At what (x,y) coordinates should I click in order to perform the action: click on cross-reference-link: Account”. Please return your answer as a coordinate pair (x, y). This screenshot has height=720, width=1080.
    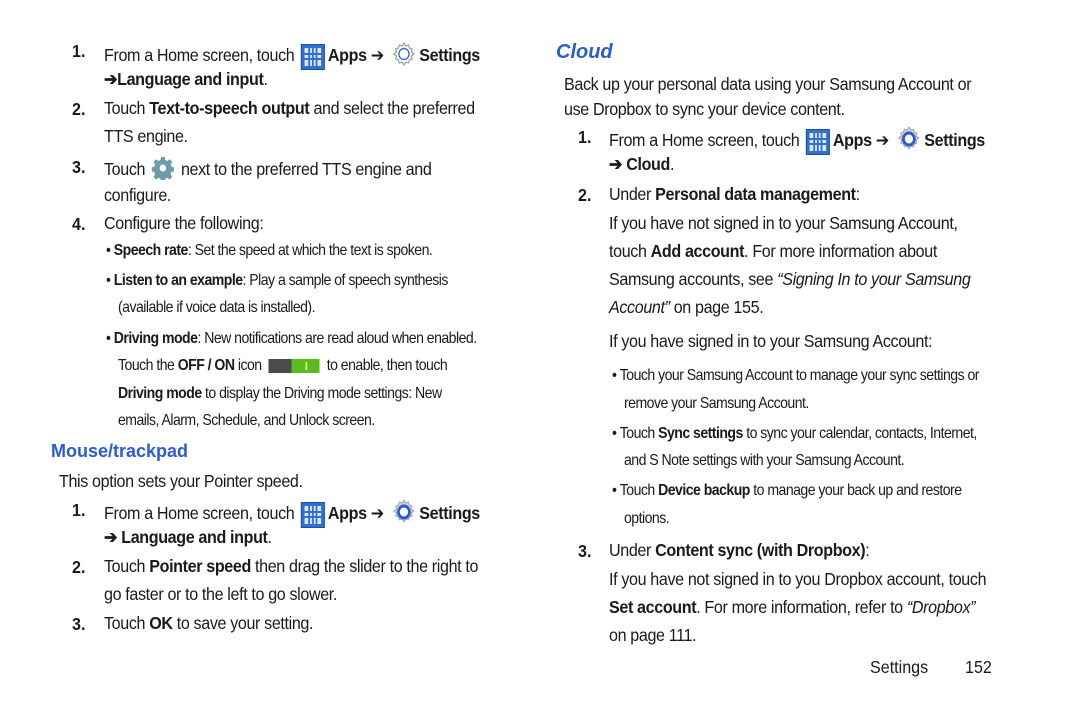
    Looking at the image, I should click on (639, 307).